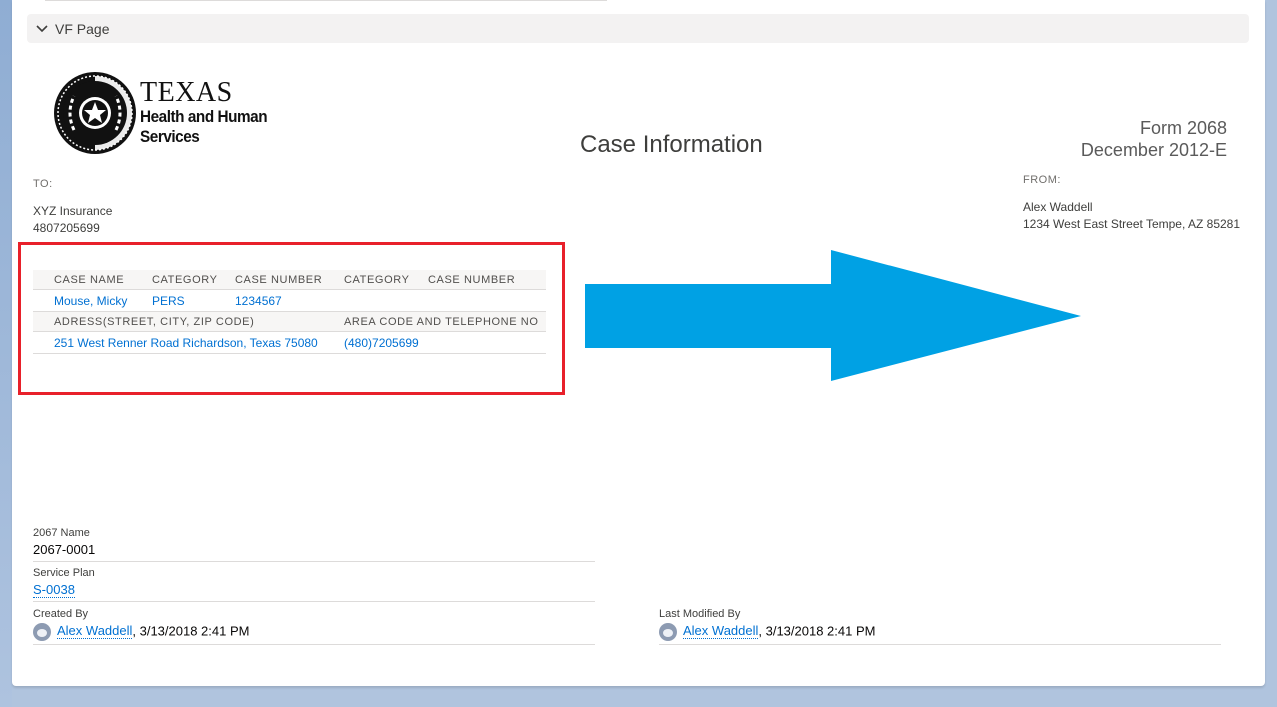 This screenshot has width=1277, height=707. What do you see at coordinates (1042, 180) in the screenshot?
I see `from-label: FROM:` at bounding box center [1042, 180].